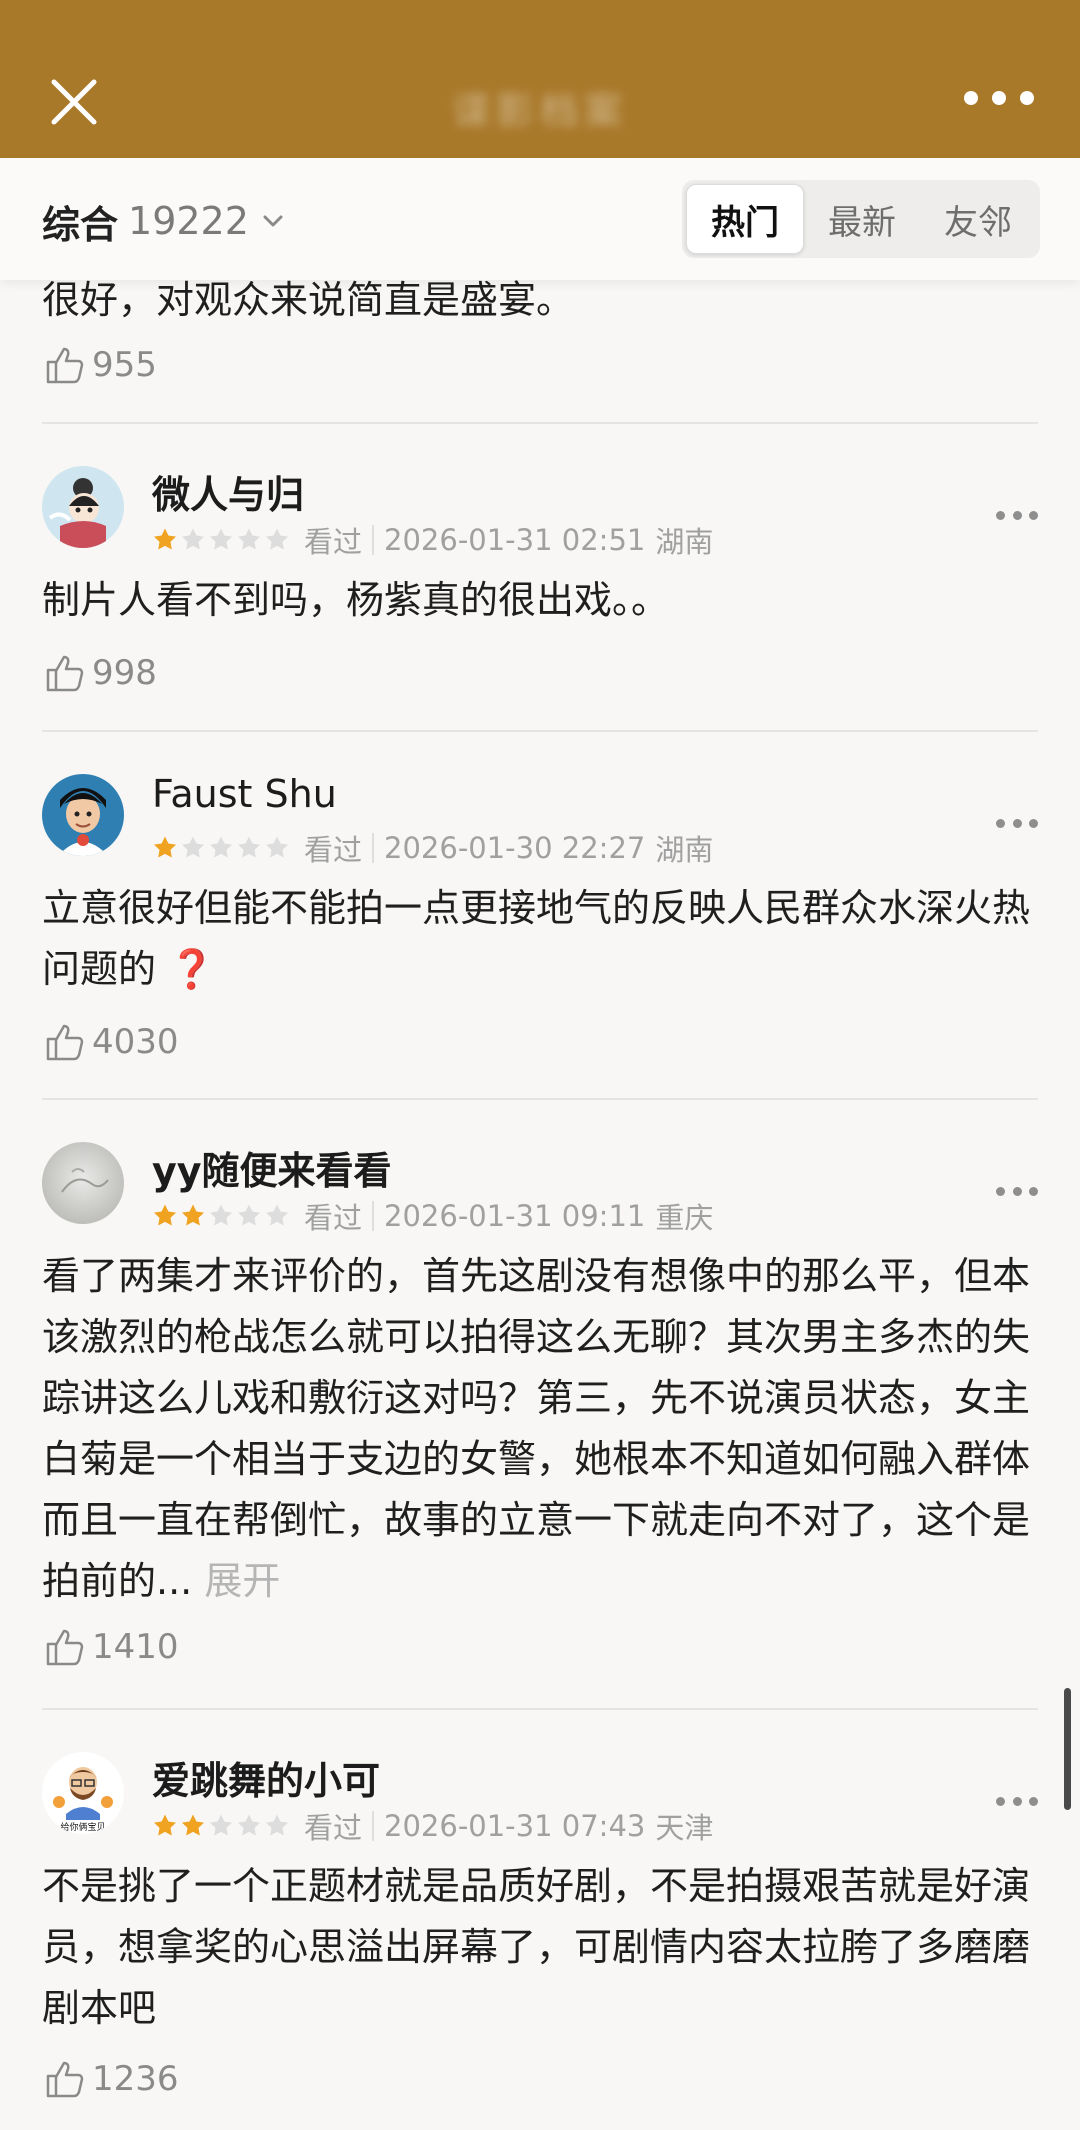  I want to click on tab-friends: 友邻, so click(978, 219).